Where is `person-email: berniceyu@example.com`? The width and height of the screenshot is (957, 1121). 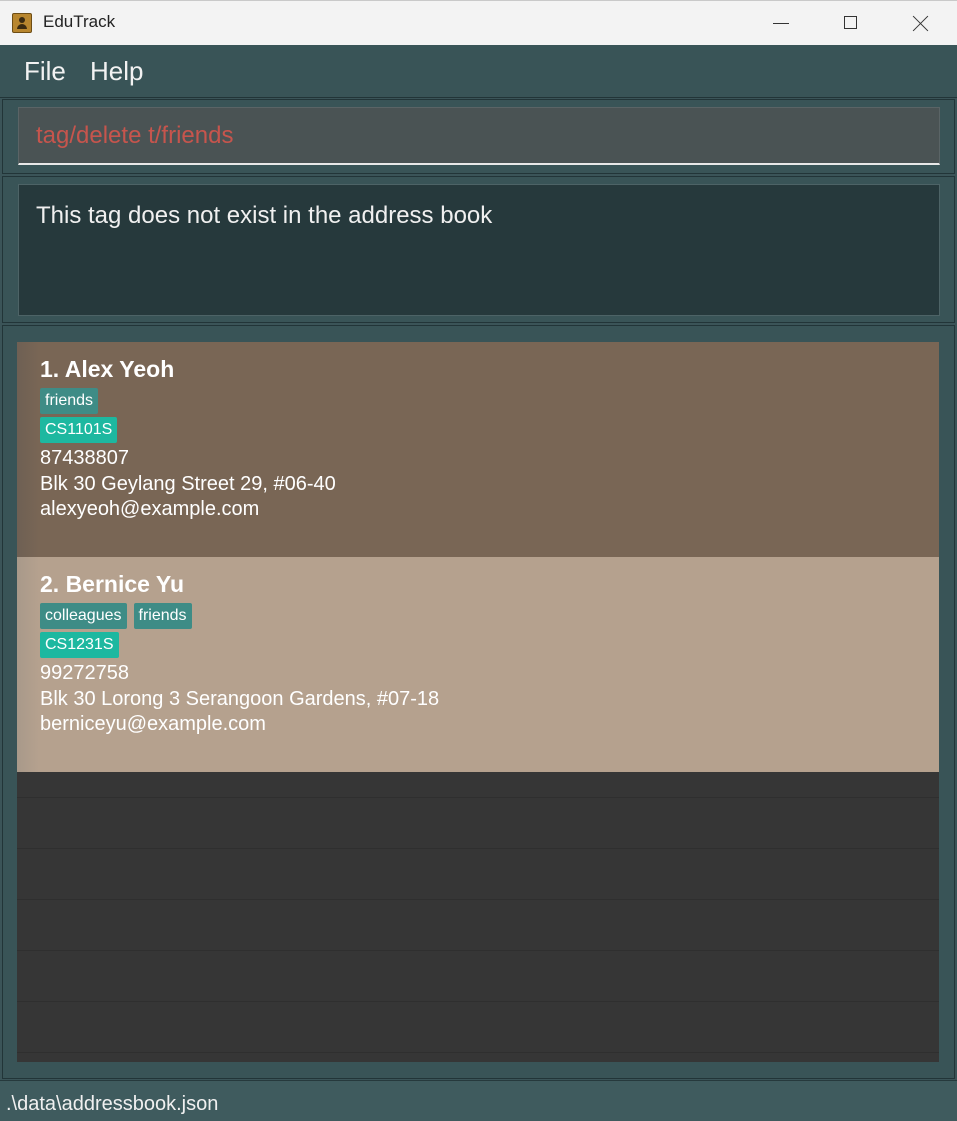 person-email: berniceyu@example.com is located at coordinates (153, 724).